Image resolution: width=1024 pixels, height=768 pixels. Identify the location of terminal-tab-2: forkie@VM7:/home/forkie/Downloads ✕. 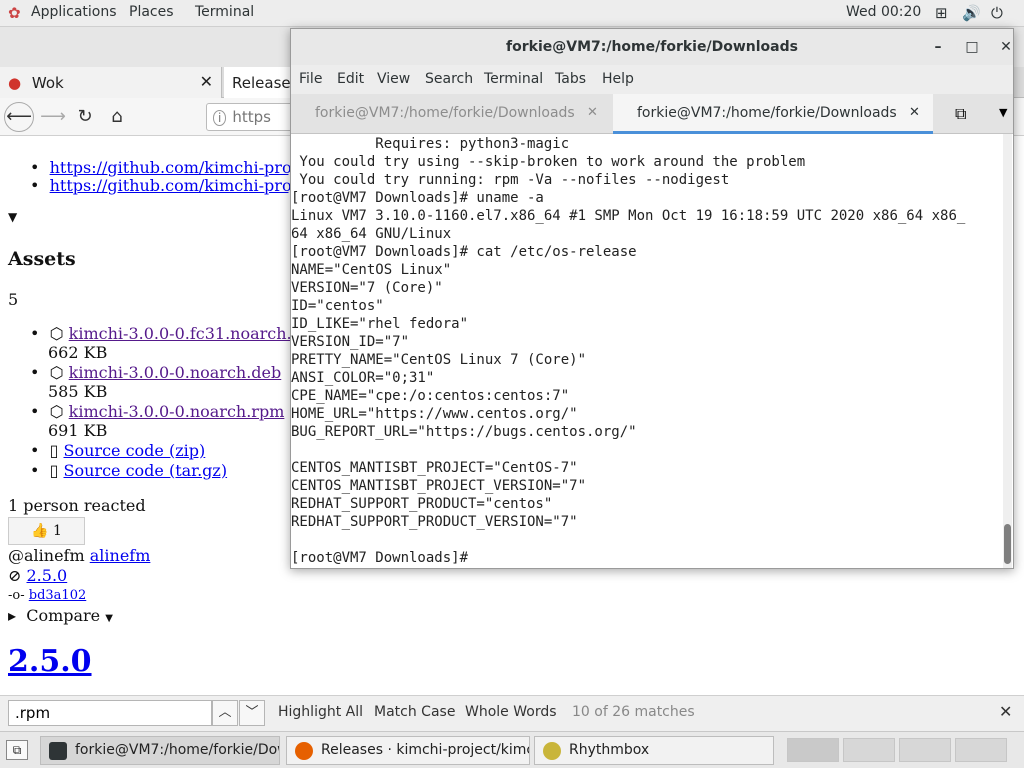
(773, 114).